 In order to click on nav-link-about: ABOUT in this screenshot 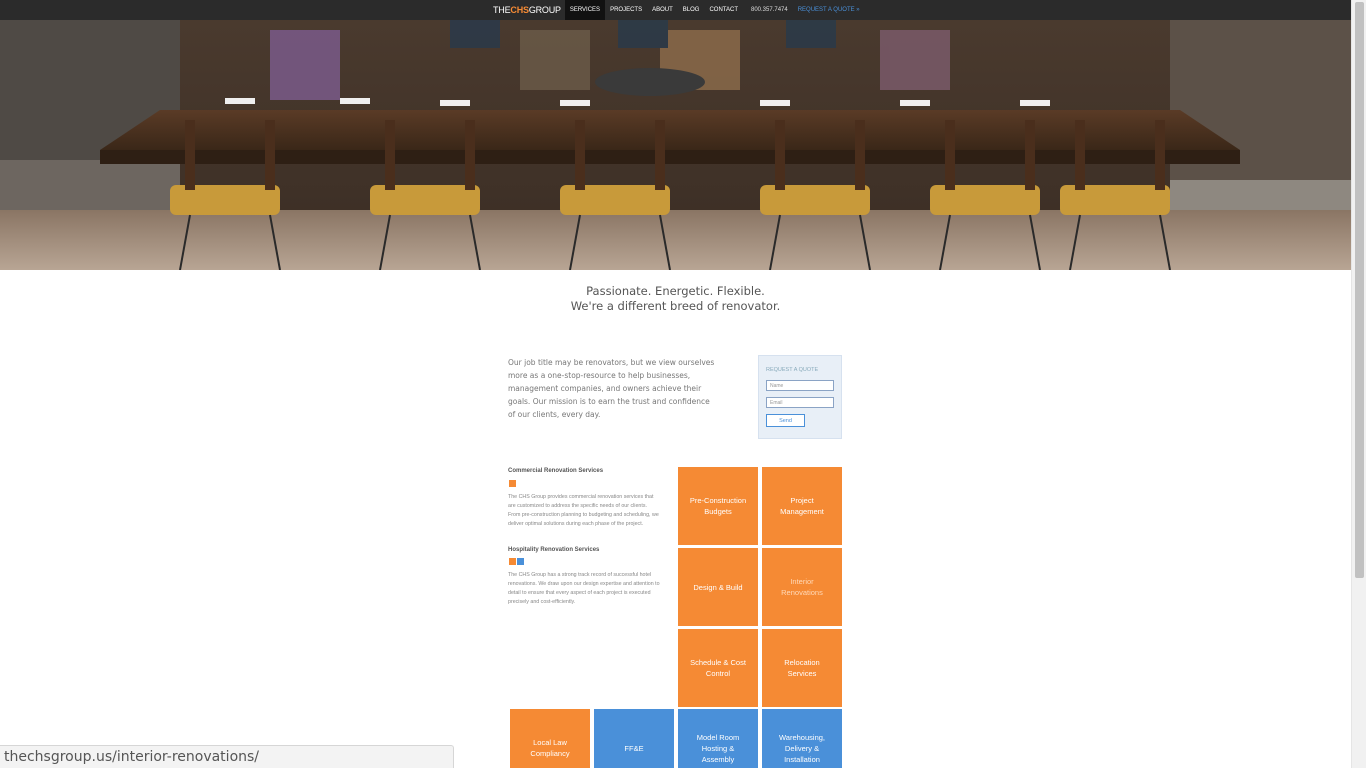, I will do `click(662, 10)`.